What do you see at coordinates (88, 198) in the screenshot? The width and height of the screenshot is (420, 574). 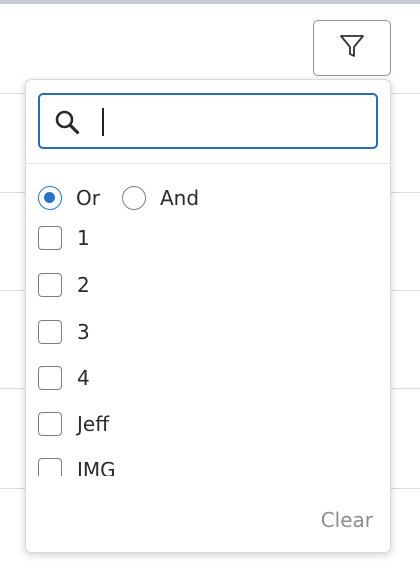 I see `radio-or-label: Or` at bounding box center [88, 198].